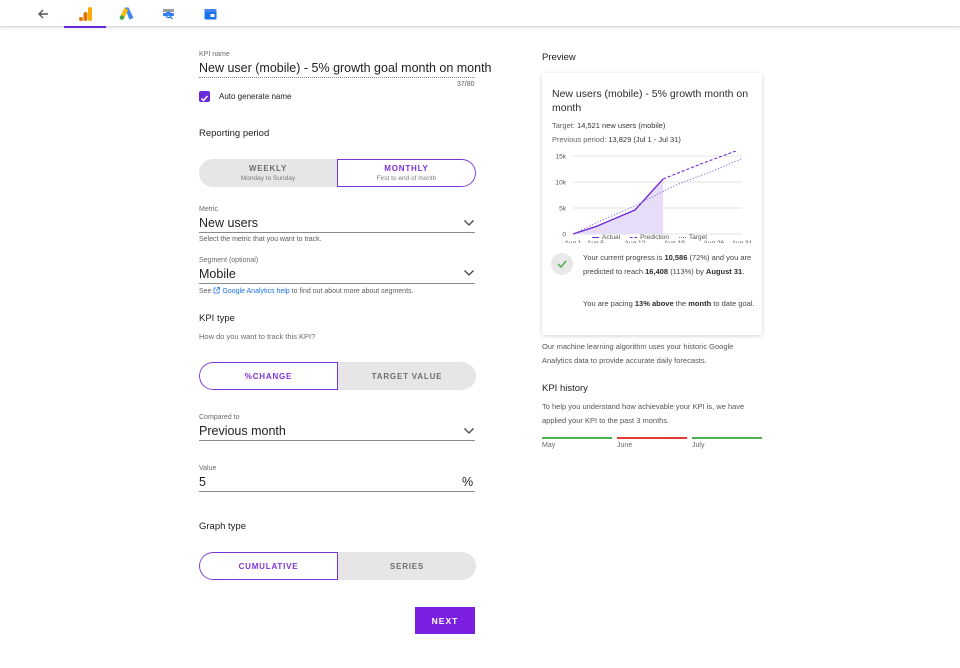 Image resolution: width=960 pixels, height=668 pixels. What do you see at coordinates (209, 209) in the screenshot?
I see `metric-label: Metric` at bounding box center [209, 209].